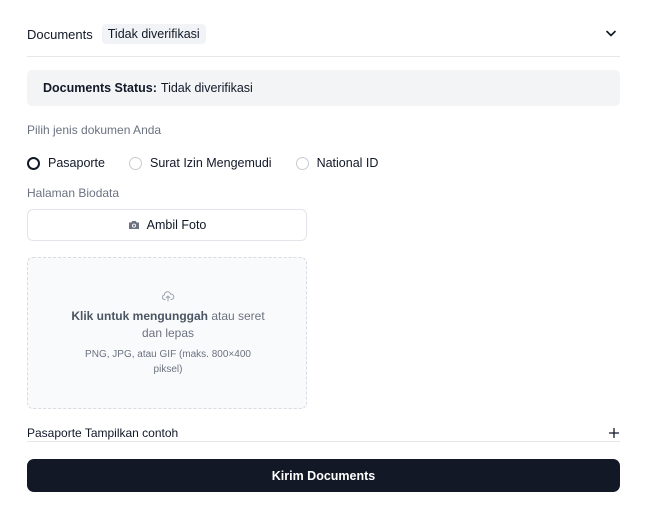  Describe the element at coordinates (33, 163) in the screenshot. I see `radio-button-checked` at that location.